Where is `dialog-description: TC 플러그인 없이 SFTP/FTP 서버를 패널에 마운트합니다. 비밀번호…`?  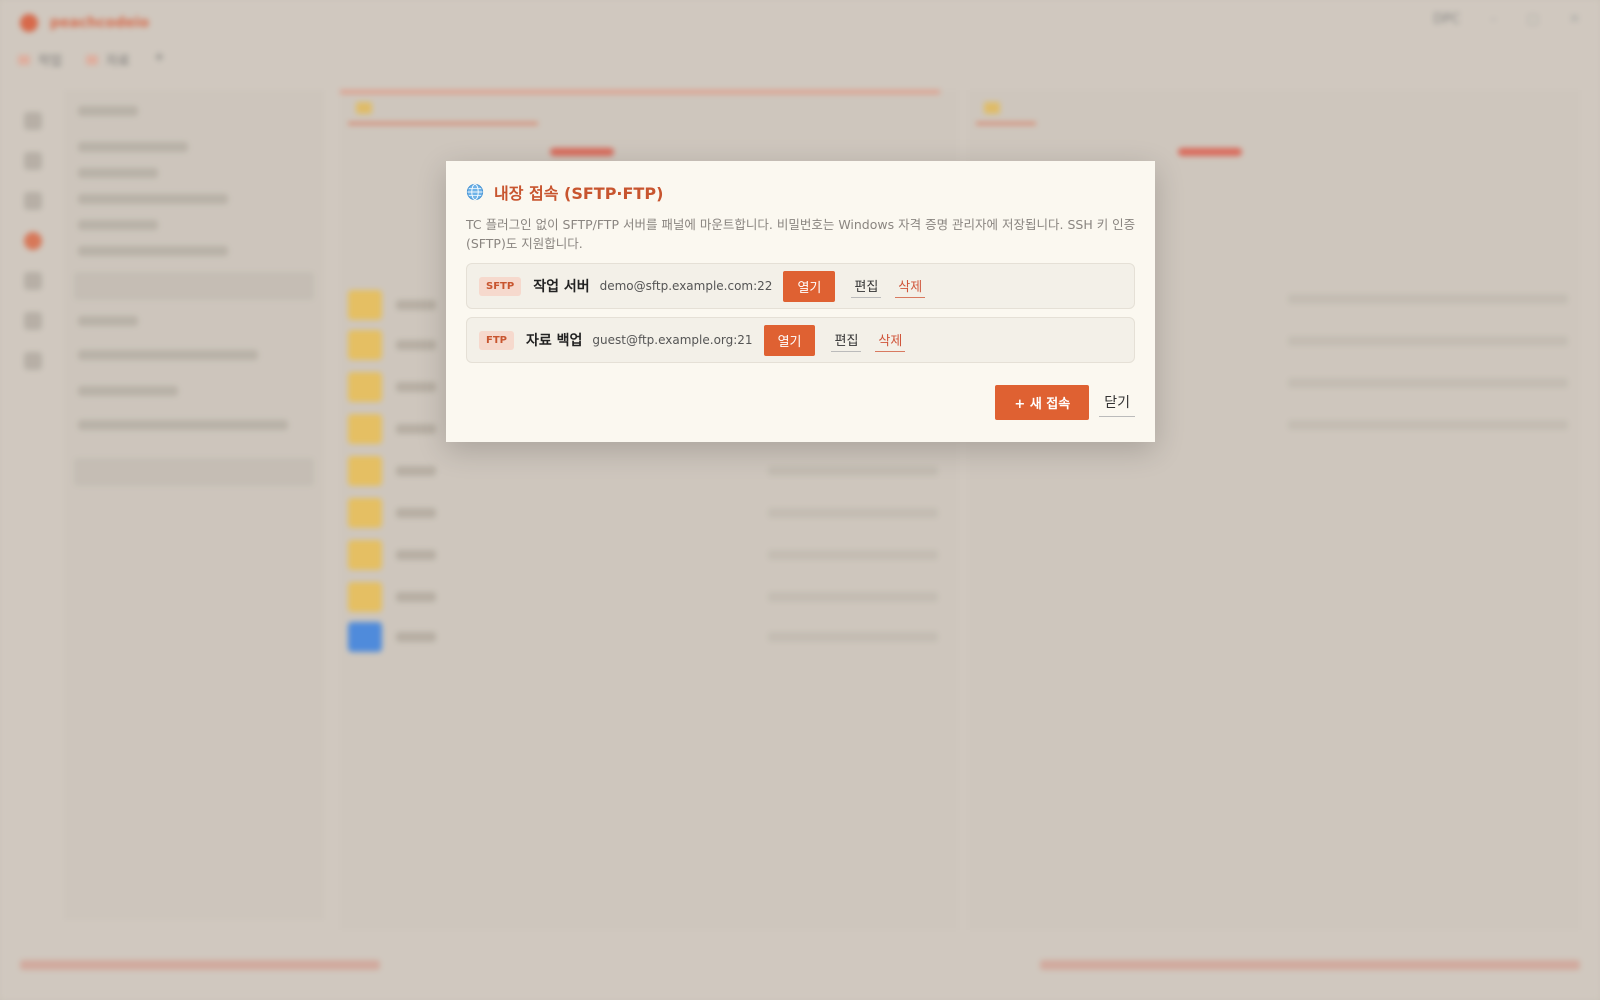 dialog-description: TC 플러그인 없이 SFTP/FTP 서버를 패널에 마운트합니다. 비밀번호… is located at coordinates (801, 234).